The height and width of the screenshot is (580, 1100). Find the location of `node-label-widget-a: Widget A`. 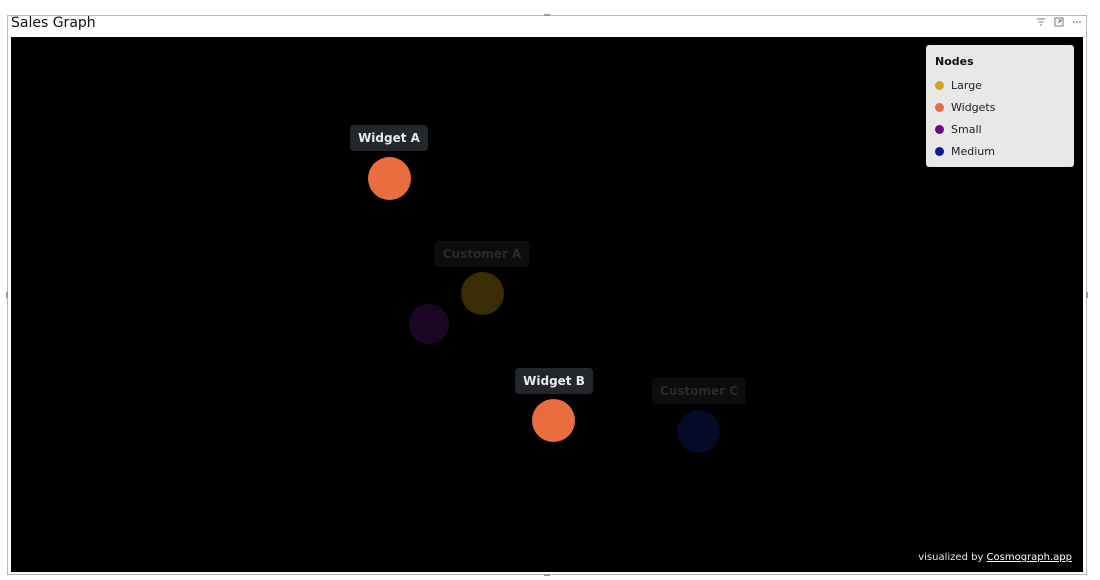

node-label-widget-a: Widget A is located at coordinates (389, 138).